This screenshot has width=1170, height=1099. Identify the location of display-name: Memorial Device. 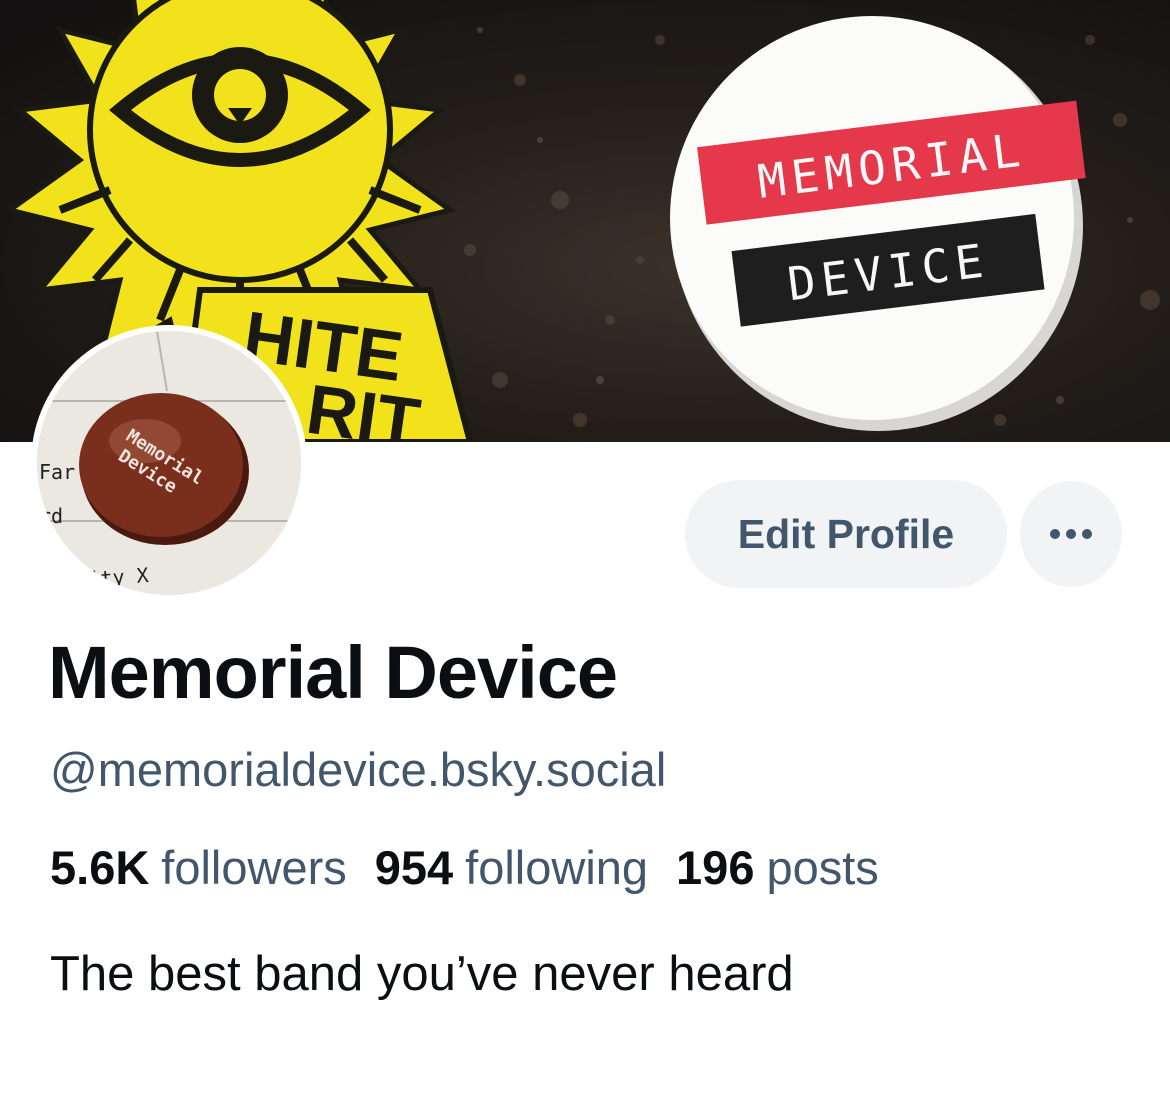
(333, 672).